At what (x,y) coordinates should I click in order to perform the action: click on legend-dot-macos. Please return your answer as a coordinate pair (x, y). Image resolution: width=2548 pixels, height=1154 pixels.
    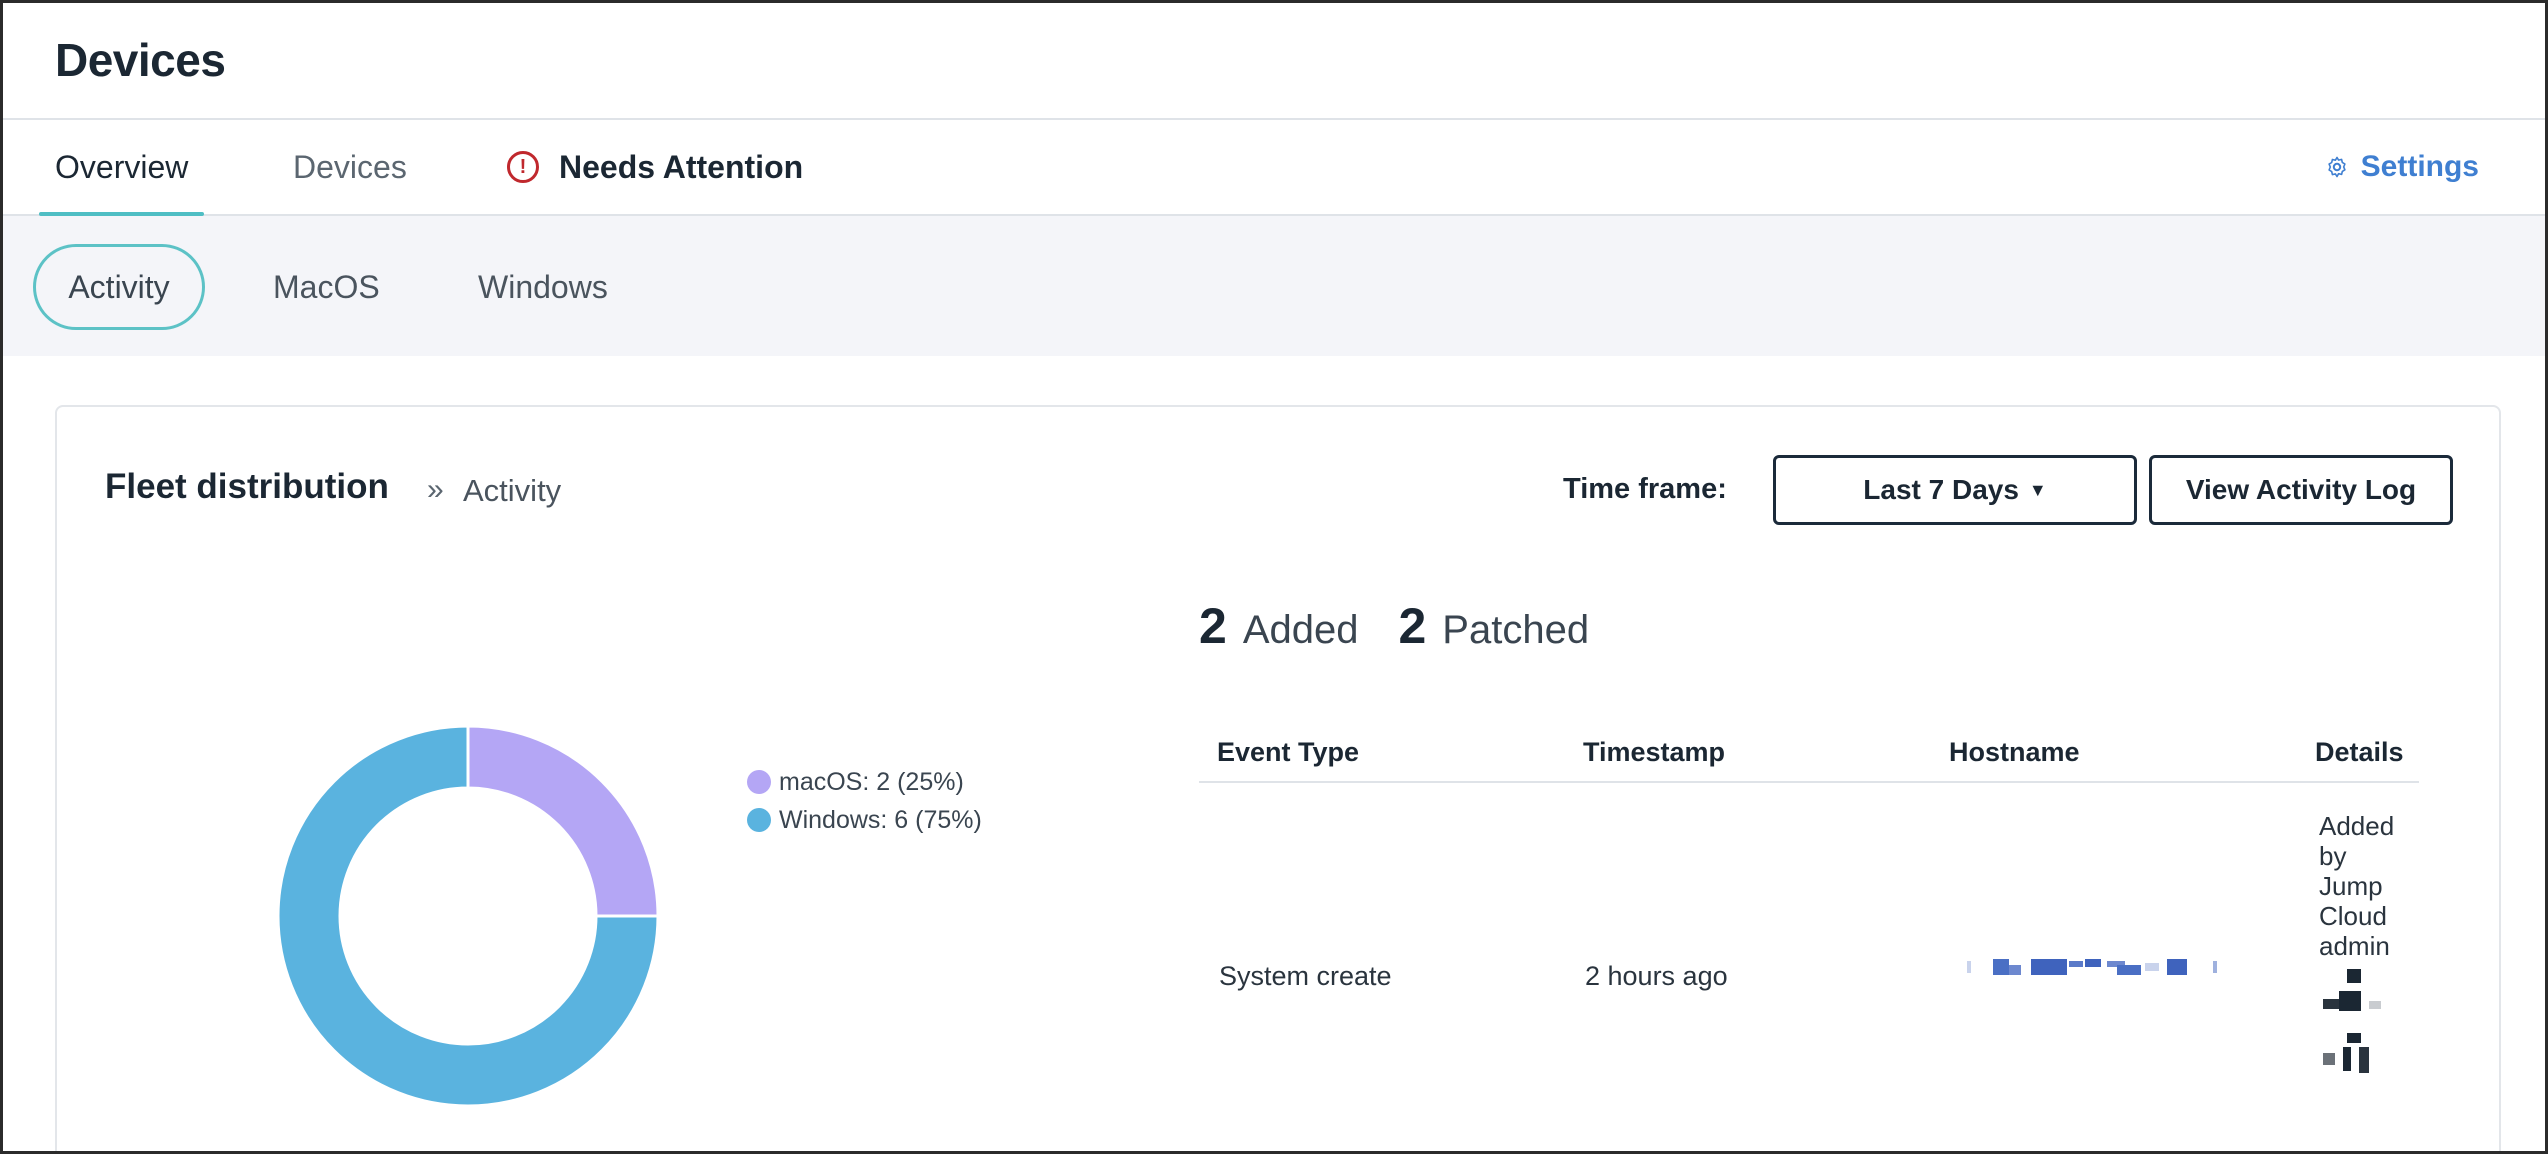
    Looking at the image, I should click on (759, 782).